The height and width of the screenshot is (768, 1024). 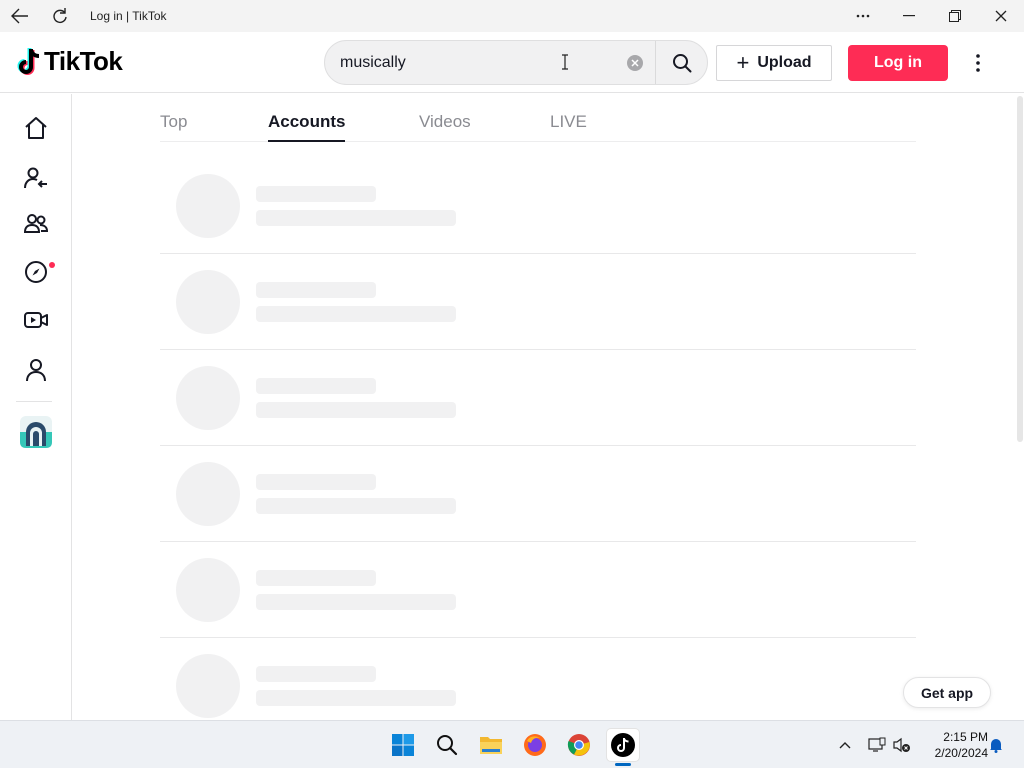 I want to click on clear-search-button, so click(x=635, y=63).